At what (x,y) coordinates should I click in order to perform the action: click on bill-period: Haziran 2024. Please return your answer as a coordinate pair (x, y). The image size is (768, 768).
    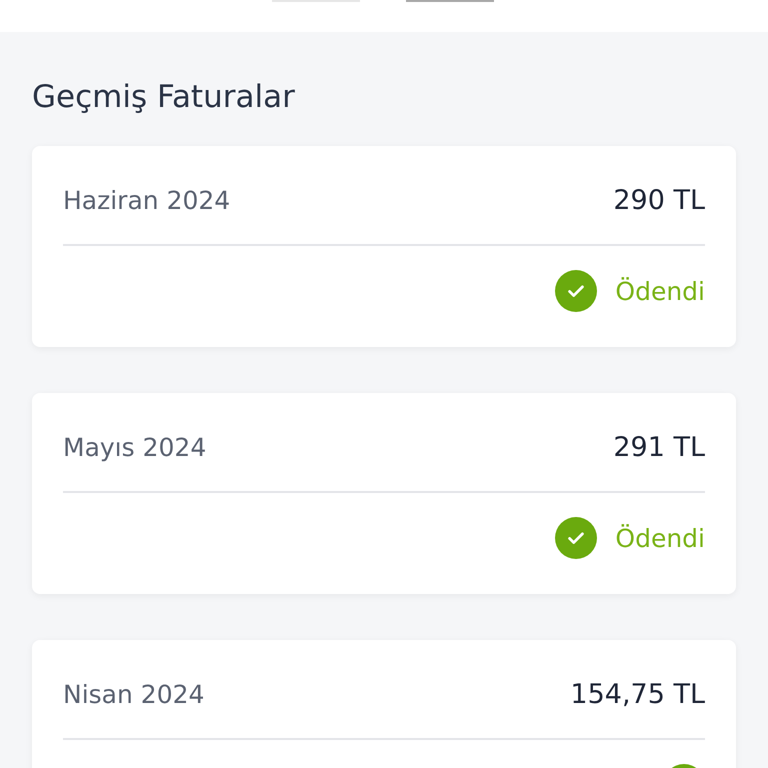
    Looking at the image, I should click on (146, 200).